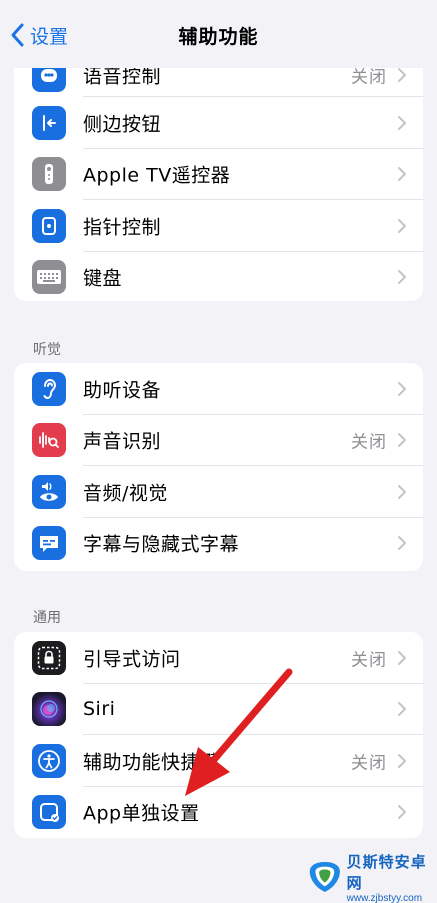  What do you see at coordinates (218, 440) in the screenshot?
I see `list-item-sound-recognition: 声音识别 关闭` at bounding box center [218, 440].